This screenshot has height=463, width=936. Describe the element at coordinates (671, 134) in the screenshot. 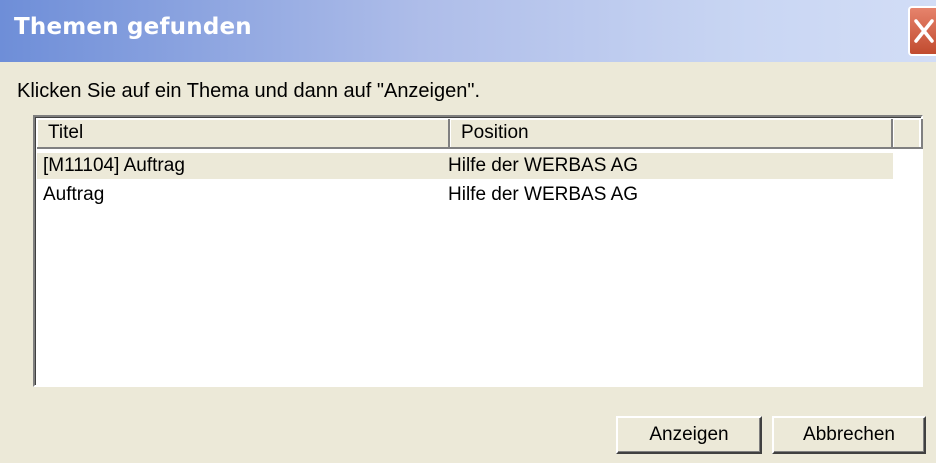

I see `column-header-position: Position` at that location.